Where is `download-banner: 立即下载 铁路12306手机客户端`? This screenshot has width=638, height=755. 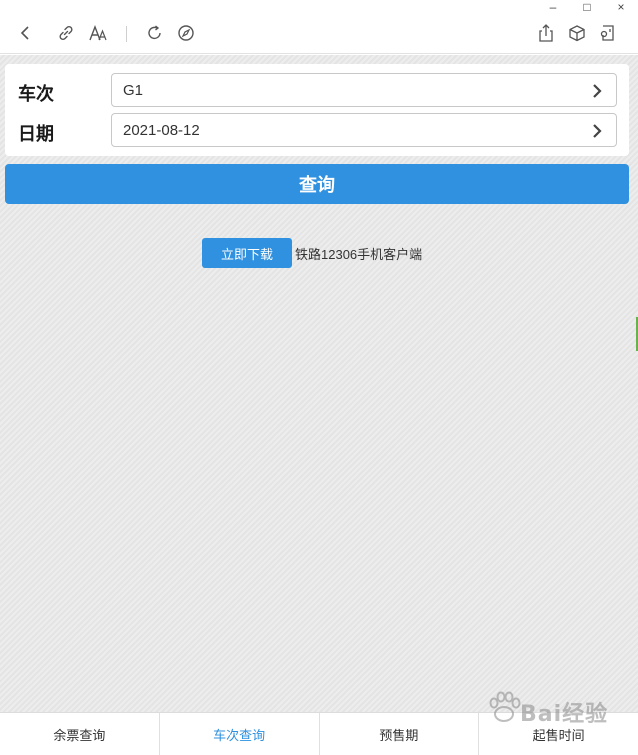
download-banner: 立即下载 铁路12306手机客户端 is located at coordinates (312, 253).